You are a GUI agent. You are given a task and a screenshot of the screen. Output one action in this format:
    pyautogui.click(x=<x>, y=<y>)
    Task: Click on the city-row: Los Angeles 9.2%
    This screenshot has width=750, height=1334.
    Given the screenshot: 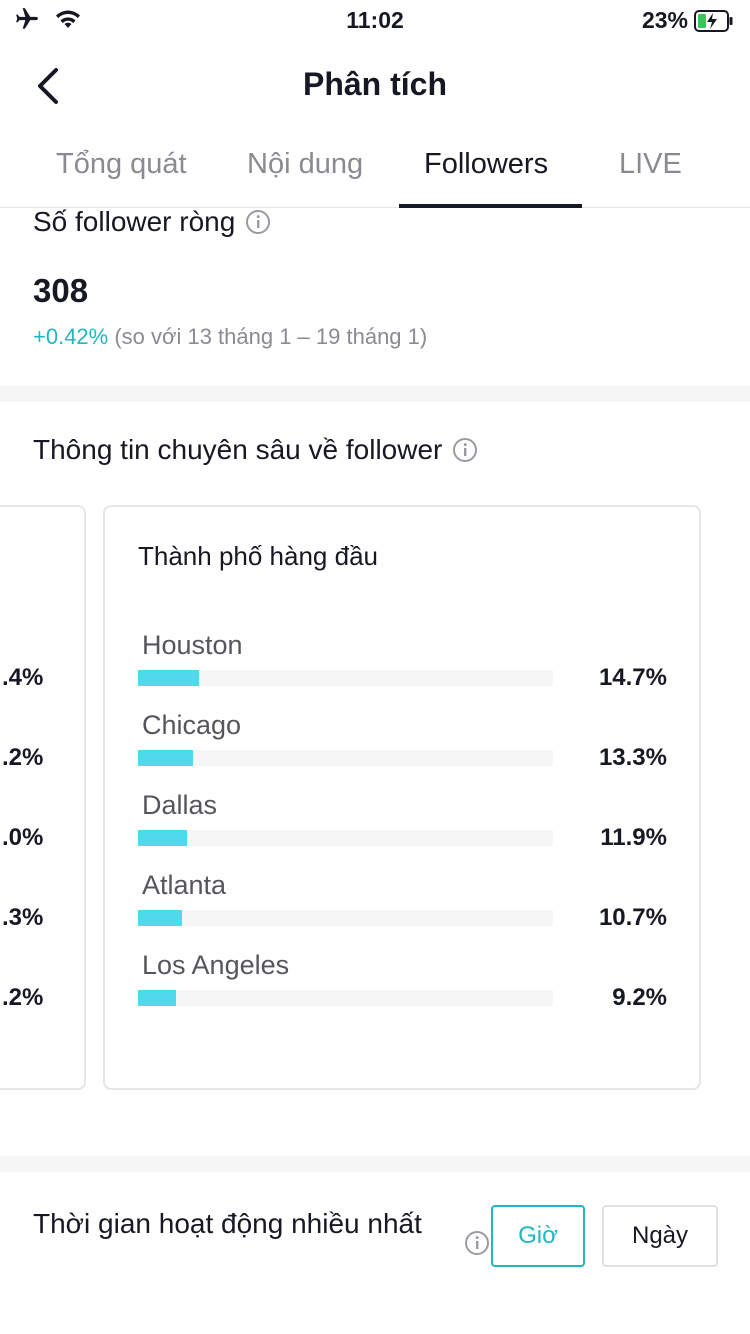 What is the action you would take?
    pyautogui.click(x=404, y=990)
    